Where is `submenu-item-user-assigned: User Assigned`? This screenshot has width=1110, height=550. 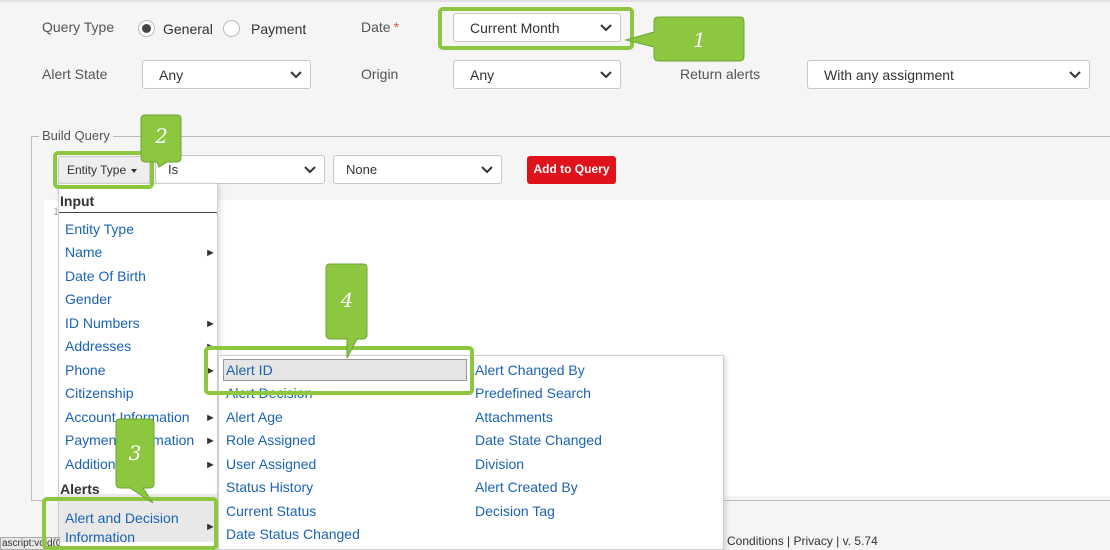
submenu-item-user-assigned: User Assigned is located at coordinates (271, 464).